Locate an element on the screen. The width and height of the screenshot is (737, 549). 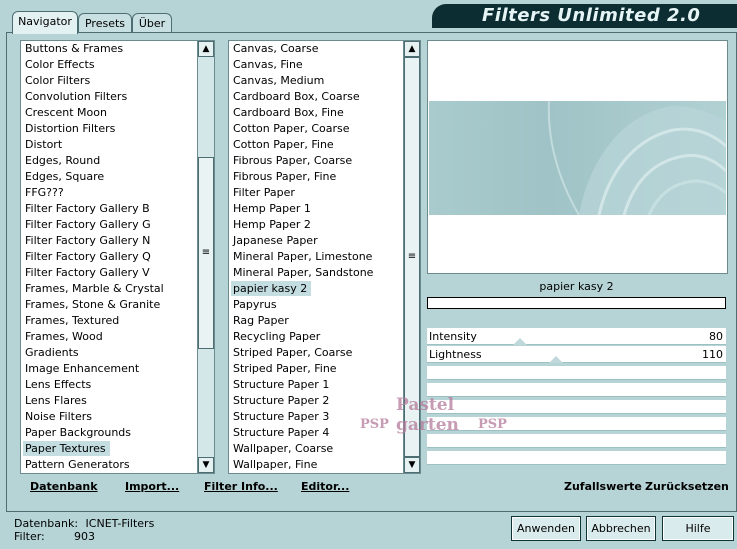
list-item: Filter Factory Gallery Q is located at coordinates (110, 257).